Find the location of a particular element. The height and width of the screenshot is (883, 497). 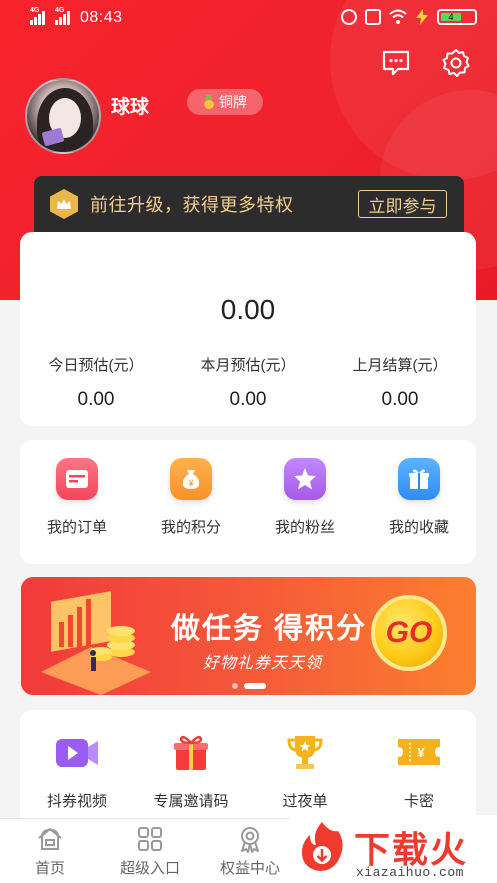

tool-douyin-video: 抖券视频 is located at coordinates (77, 770).